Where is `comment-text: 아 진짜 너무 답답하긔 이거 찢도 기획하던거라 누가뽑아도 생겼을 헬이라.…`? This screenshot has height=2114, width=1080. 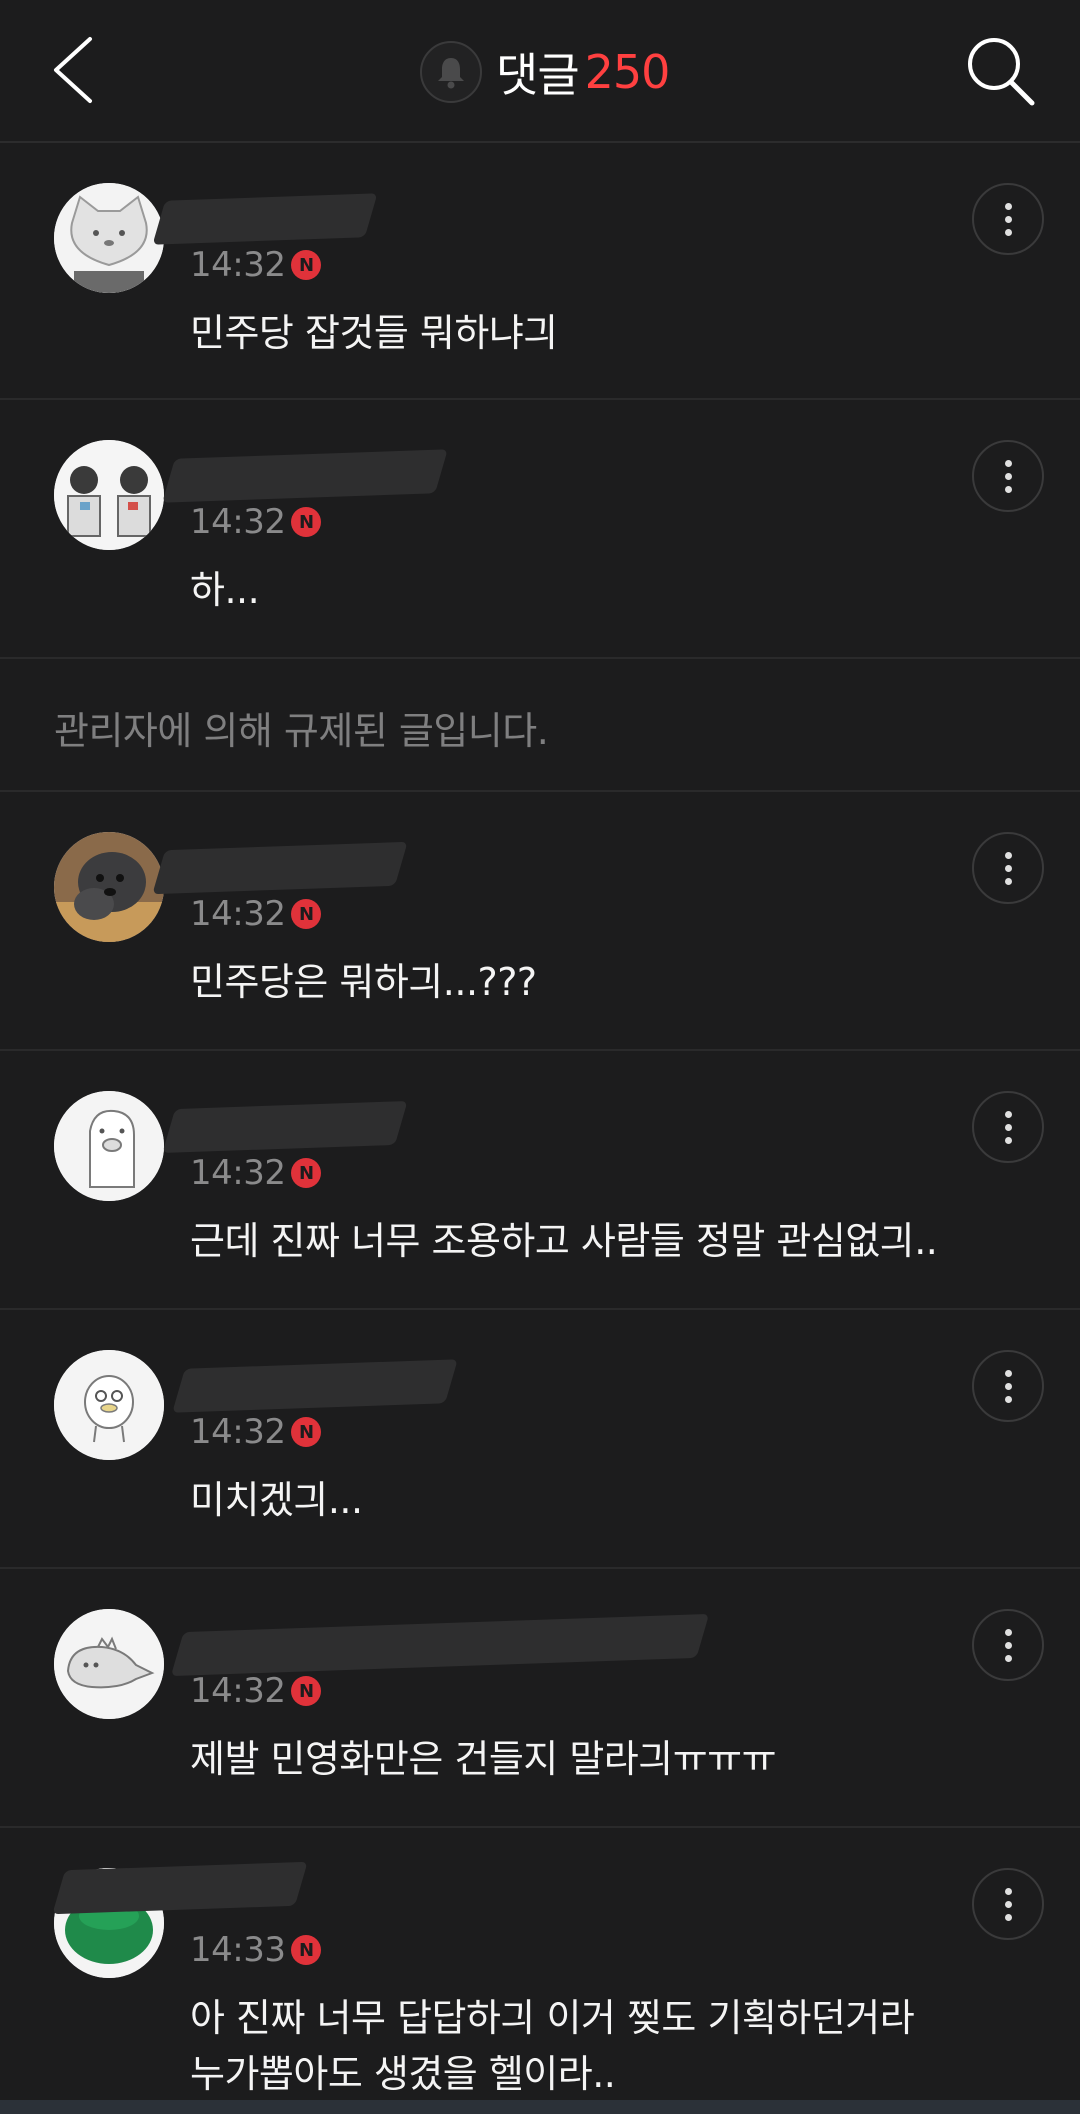
comment-text: 아 진짜 너무 답답하긔 이거 찢도 기획하던거라 누가뽑아도 생겼을 헬이라.… is located at coordinates (552, 2046).